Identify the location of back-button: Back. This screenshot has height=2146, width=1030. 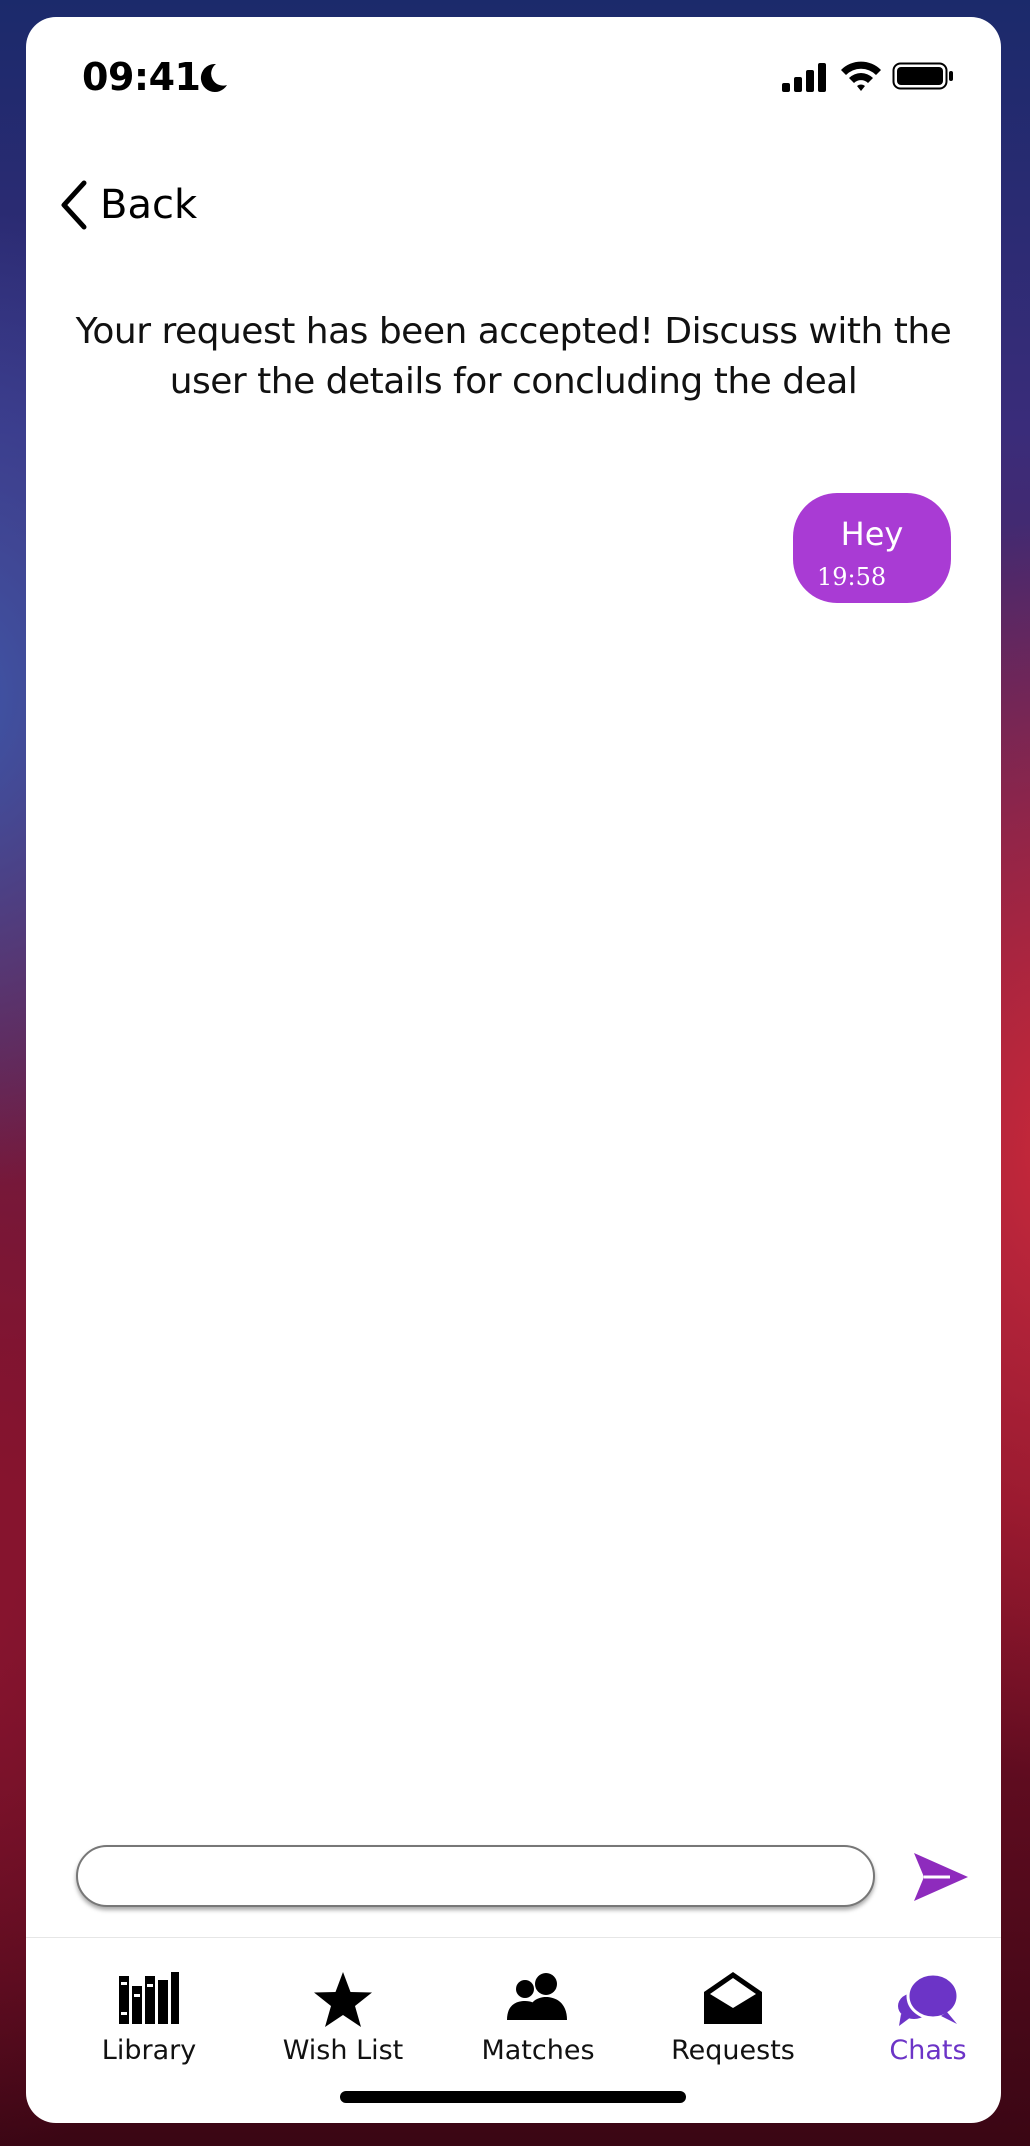
(125, 205).